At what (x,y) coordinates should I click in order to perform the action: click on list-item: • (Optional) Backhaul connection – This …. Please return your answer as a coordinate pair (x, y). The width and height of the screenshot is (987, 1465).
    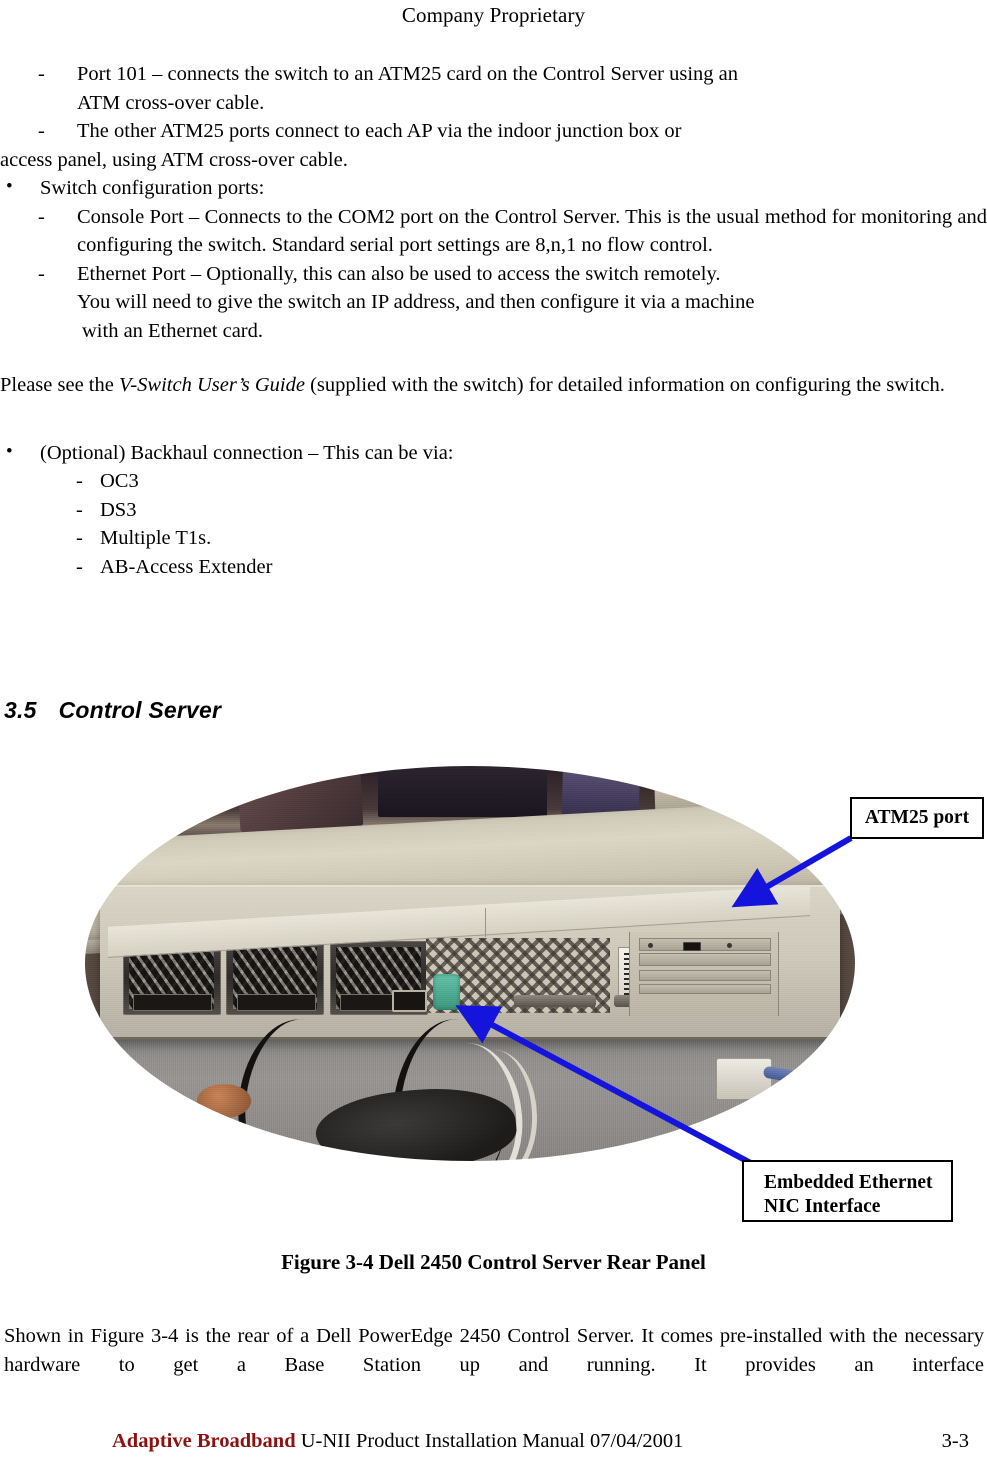
    Looking at the image, I should click on (493, 453).